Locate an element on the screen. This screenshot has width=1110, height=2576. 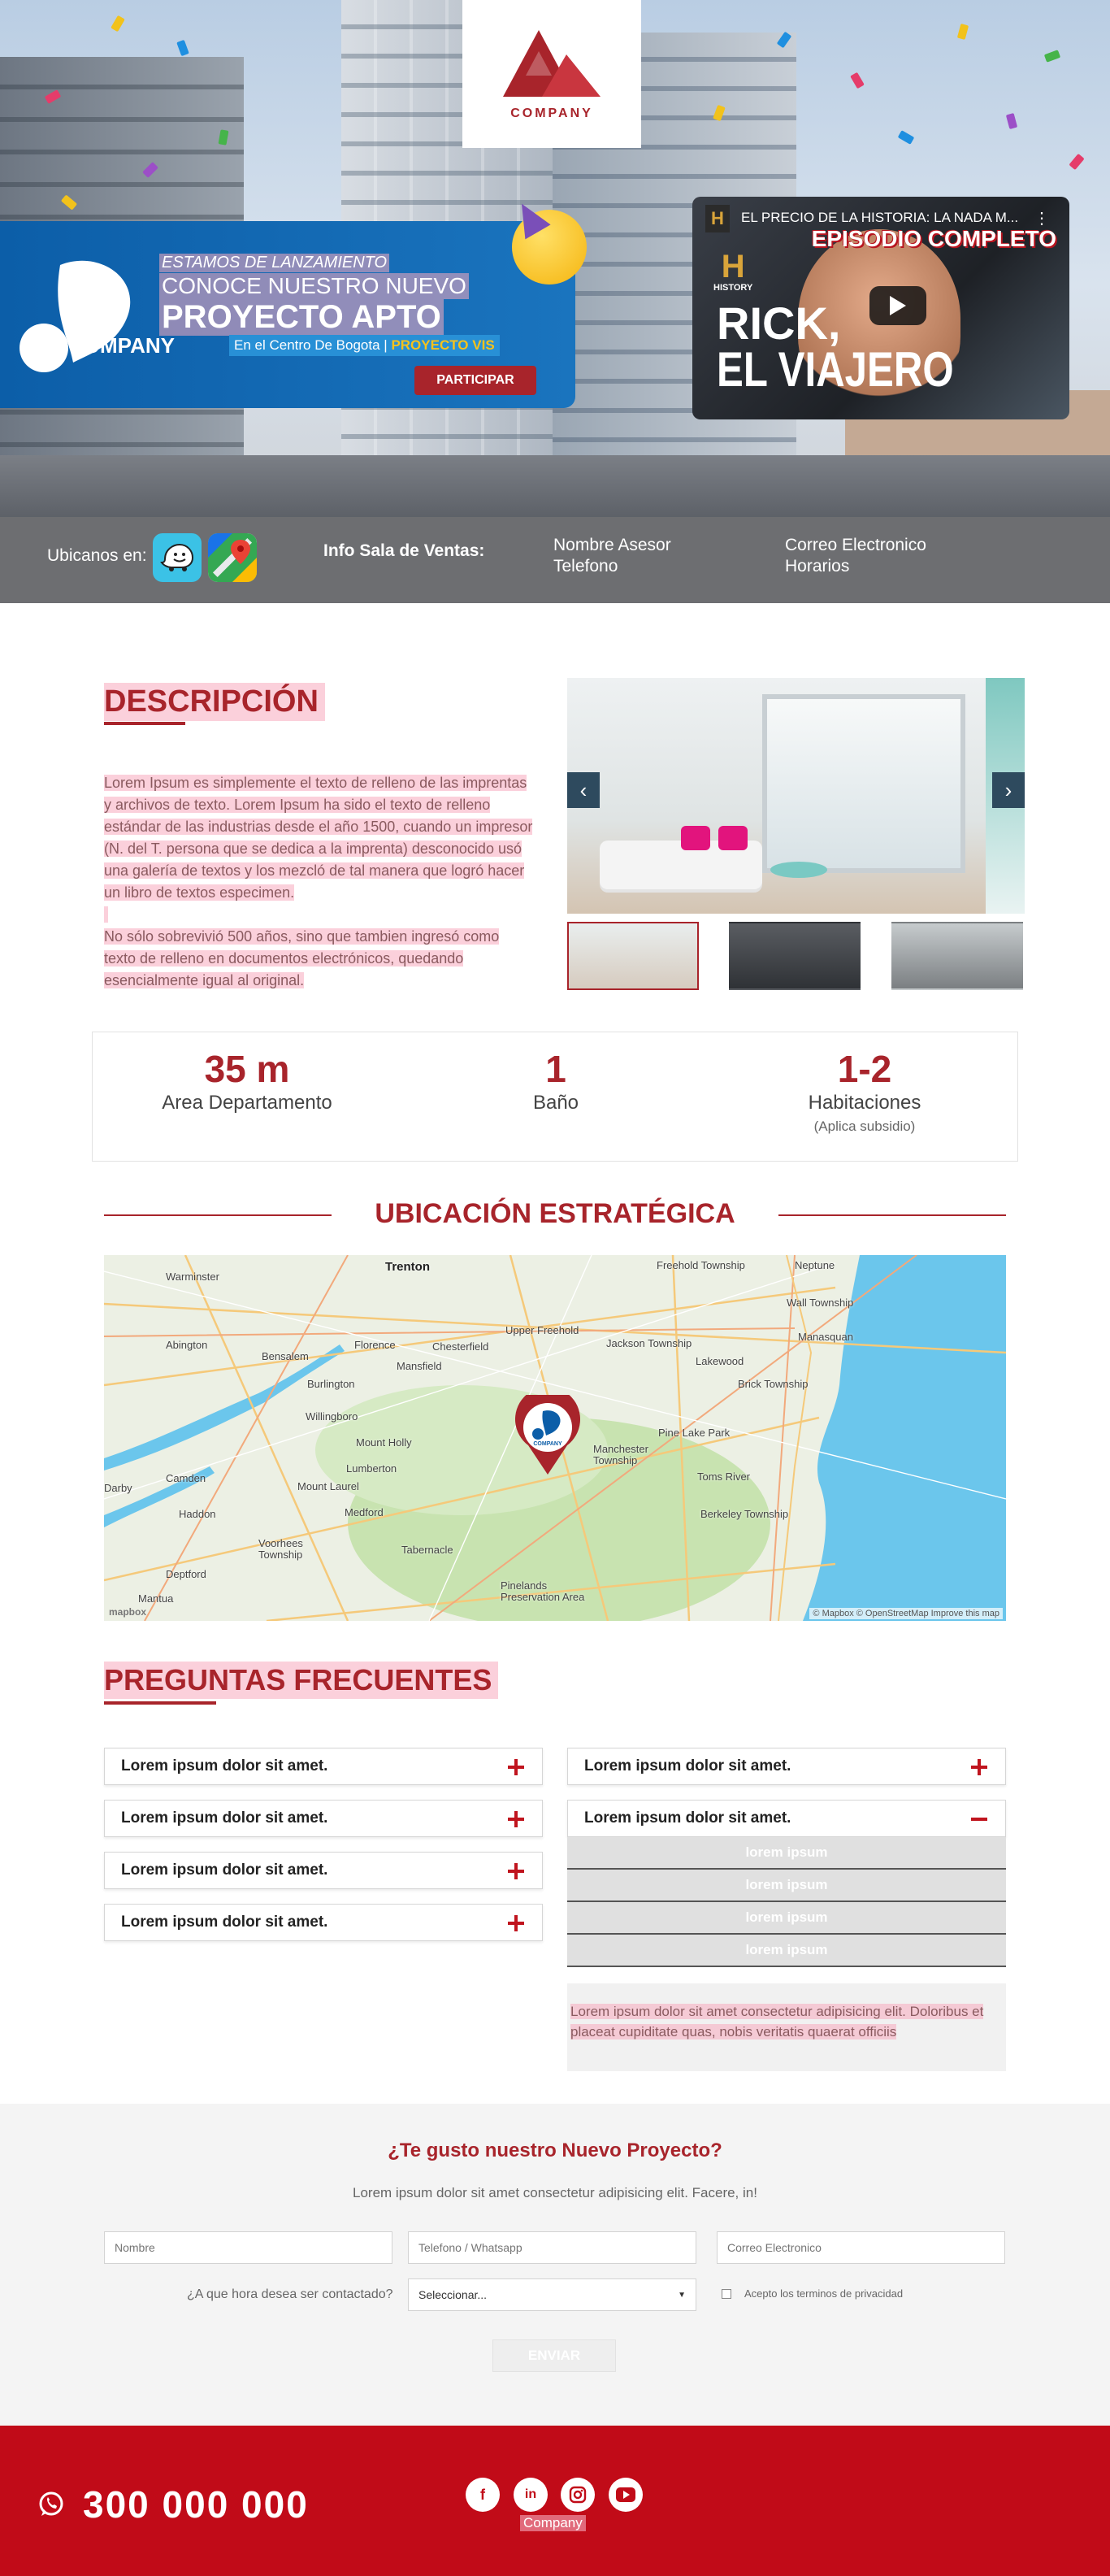
banner-line-3: PROYECTO APTO is located at coordinates (301, 317).